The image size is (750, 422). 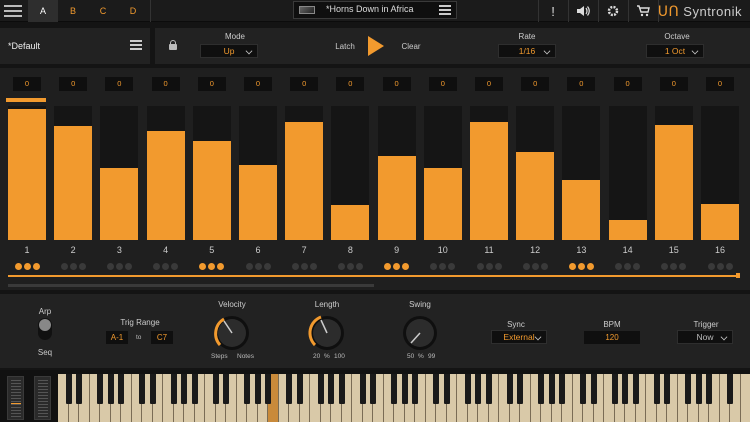 I want to click on octave-dropdown: 1 Oct, so click(x=675, y=51).